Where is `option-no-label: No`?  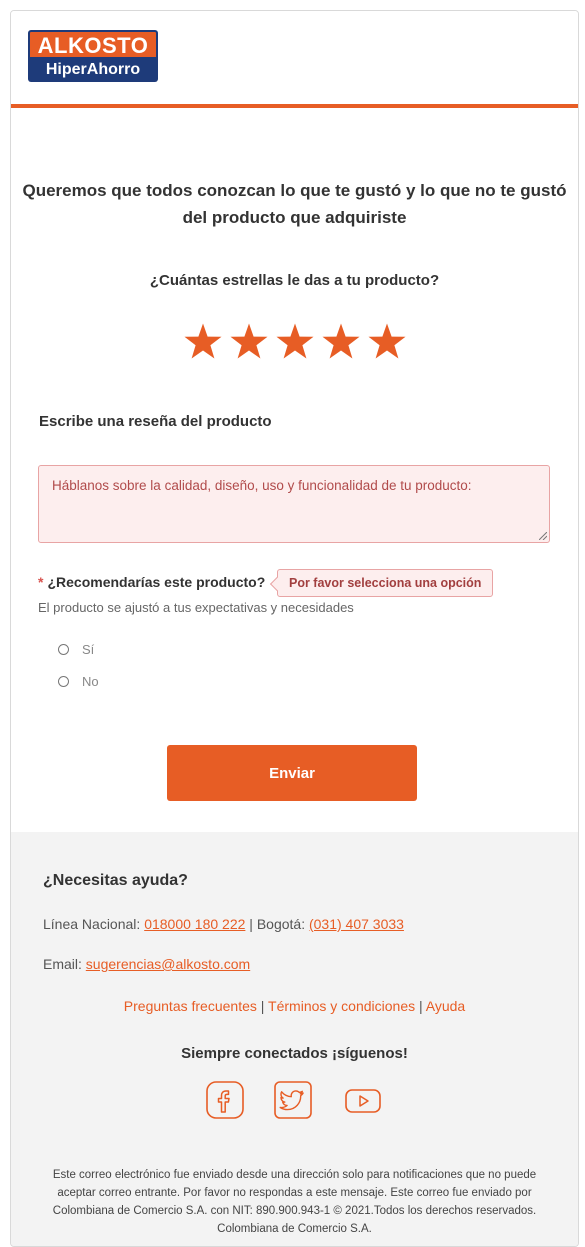 option-no-label: No is located at coordinates (90, 681).